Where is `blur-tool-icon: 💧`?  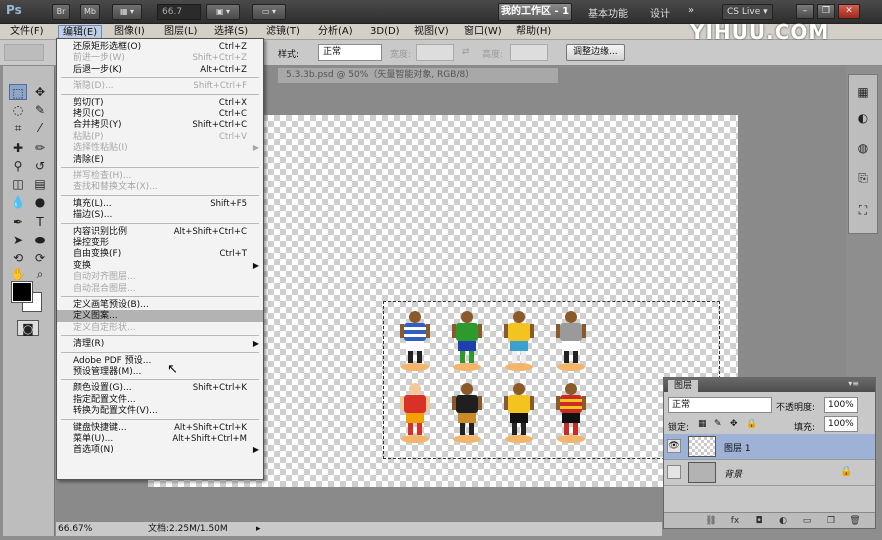 blur-tool-icon: 💧 is located at coordinates (18, 202).